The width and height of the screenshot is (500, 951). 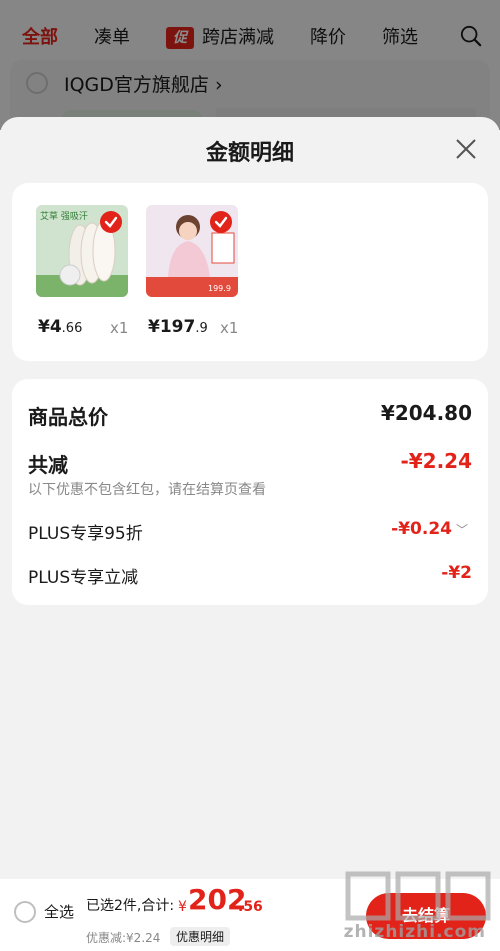 I want to click on plus-discount-label: PLUS专享95折, so click(x=85, y=534).